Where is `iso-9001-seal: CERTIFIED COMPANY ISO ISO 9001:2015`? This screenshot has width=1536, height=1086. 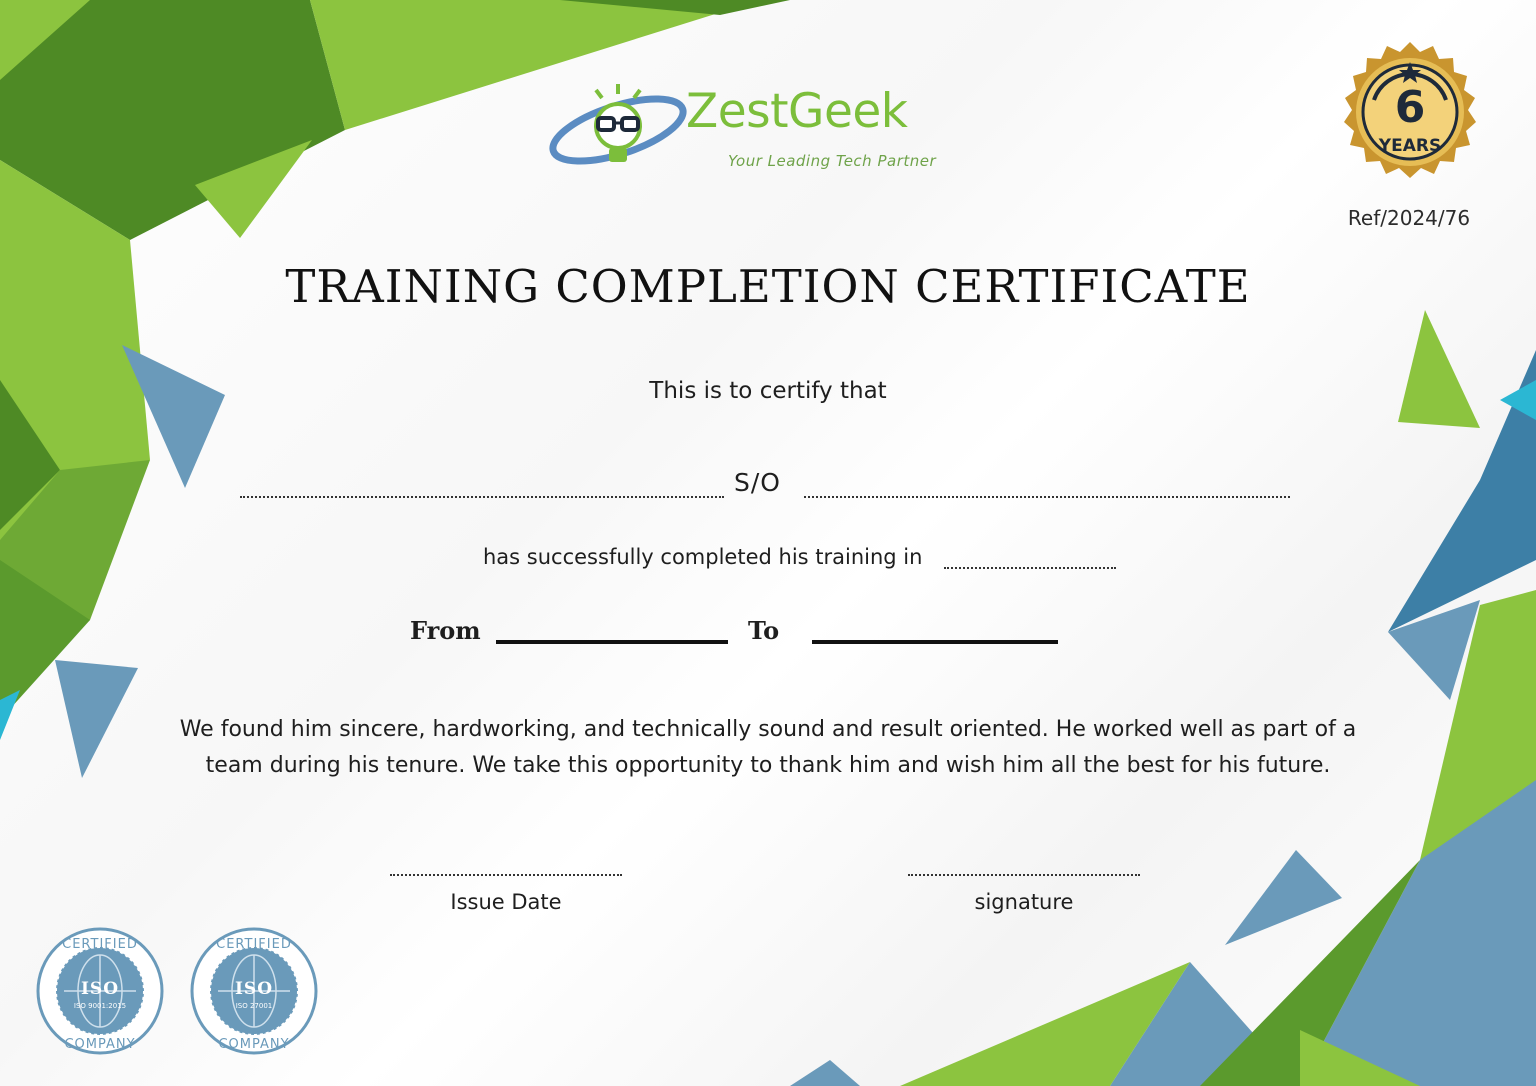
iso-9001-seal: CERTIFIED COMPANY ISO ISO 9001:2015 is located at coordinates (100, 991).